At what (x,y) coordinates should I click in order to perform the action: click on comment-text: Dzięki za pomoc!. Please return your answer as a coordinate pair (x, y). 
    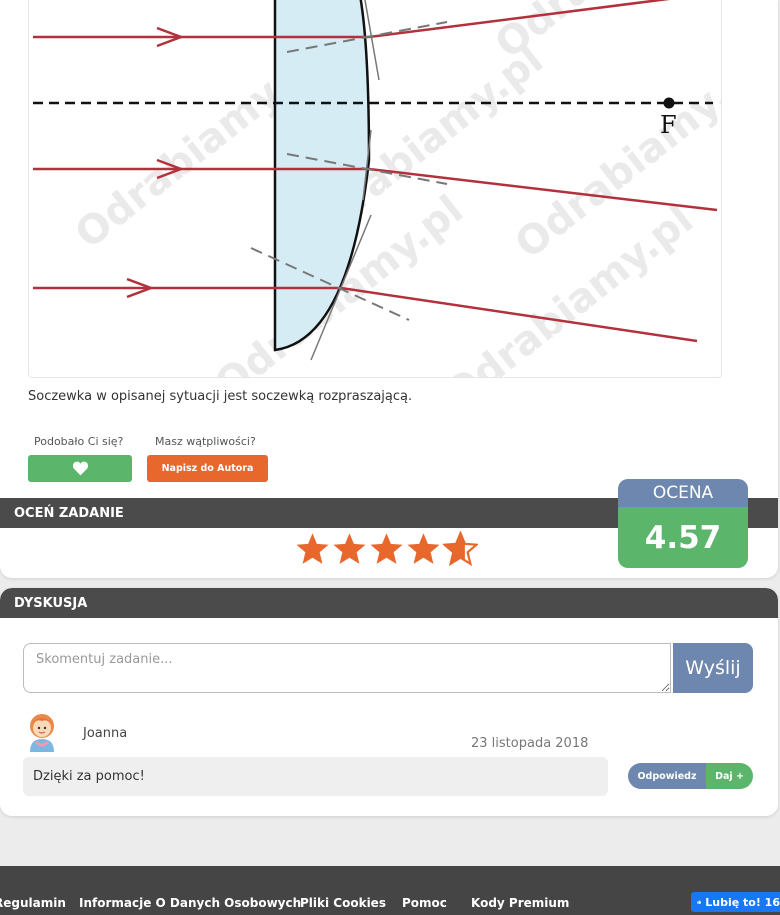
    Looking at the image, I should click on (315, 776).